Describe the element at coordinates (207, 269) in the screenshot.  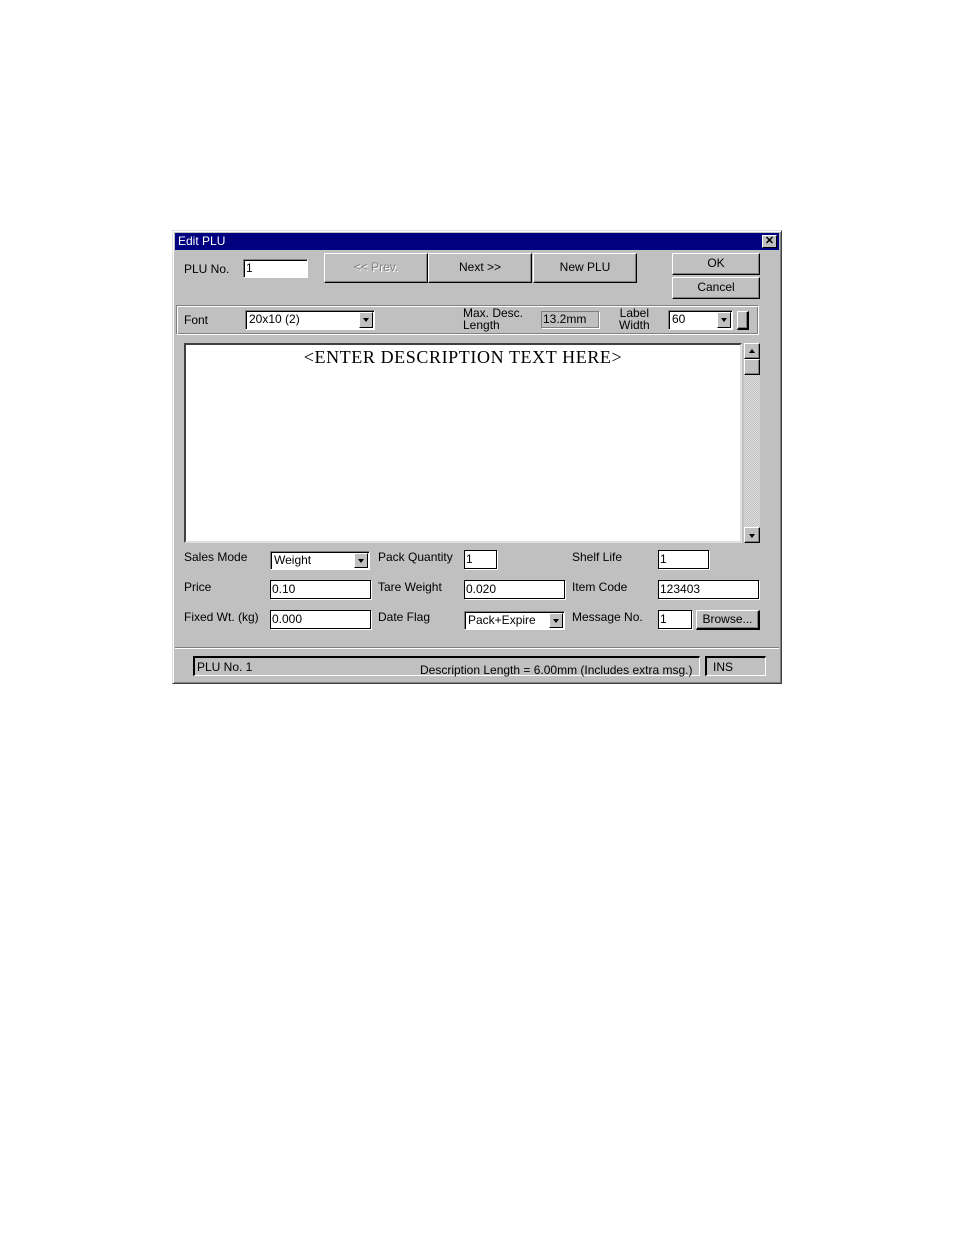
I see `plu-no-label: PLU No.` at that location.